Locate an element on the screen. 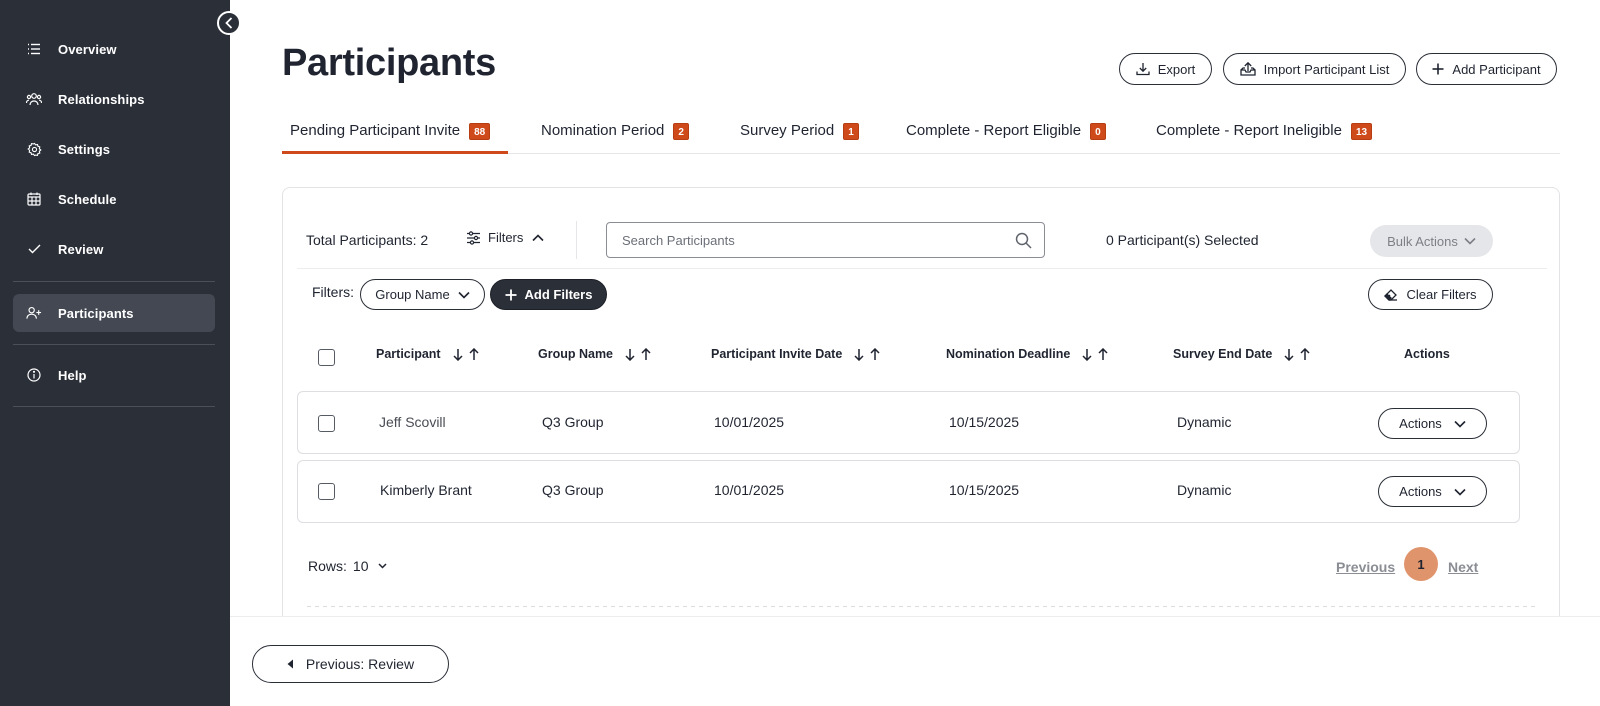 The height and width of the screenshot is (706, 1600). sidebar-item-label: Participants is located at coordinates (96, 313).